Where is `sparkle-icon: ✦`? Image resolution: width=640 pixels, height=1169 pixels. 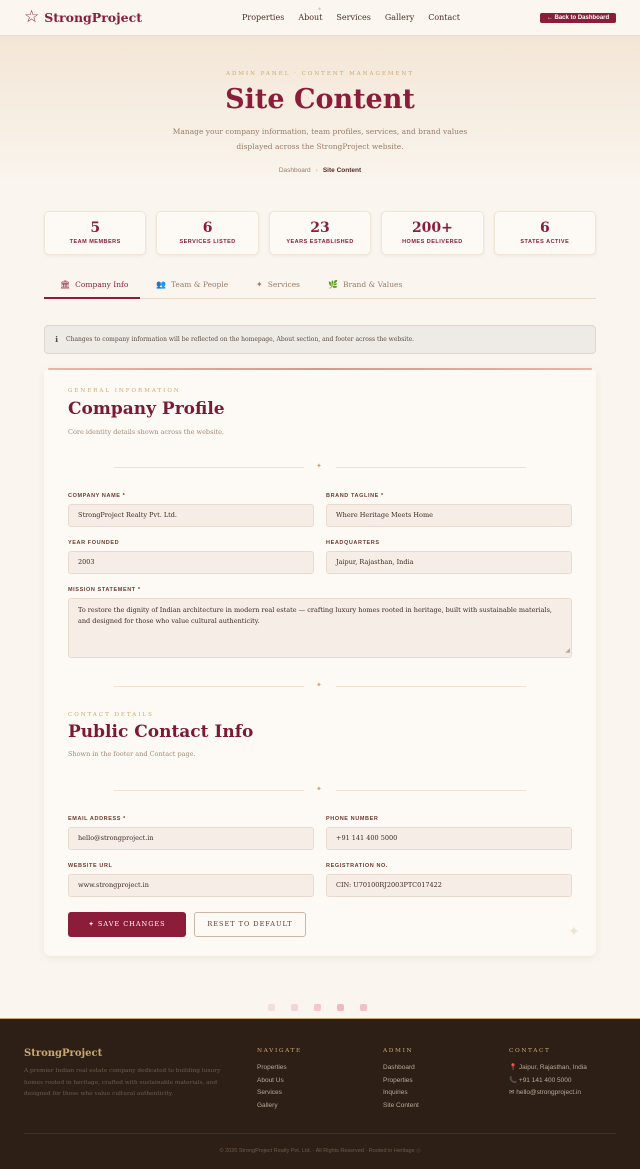
sparkle-icon: ✦ is located at coordinates (259, 284).